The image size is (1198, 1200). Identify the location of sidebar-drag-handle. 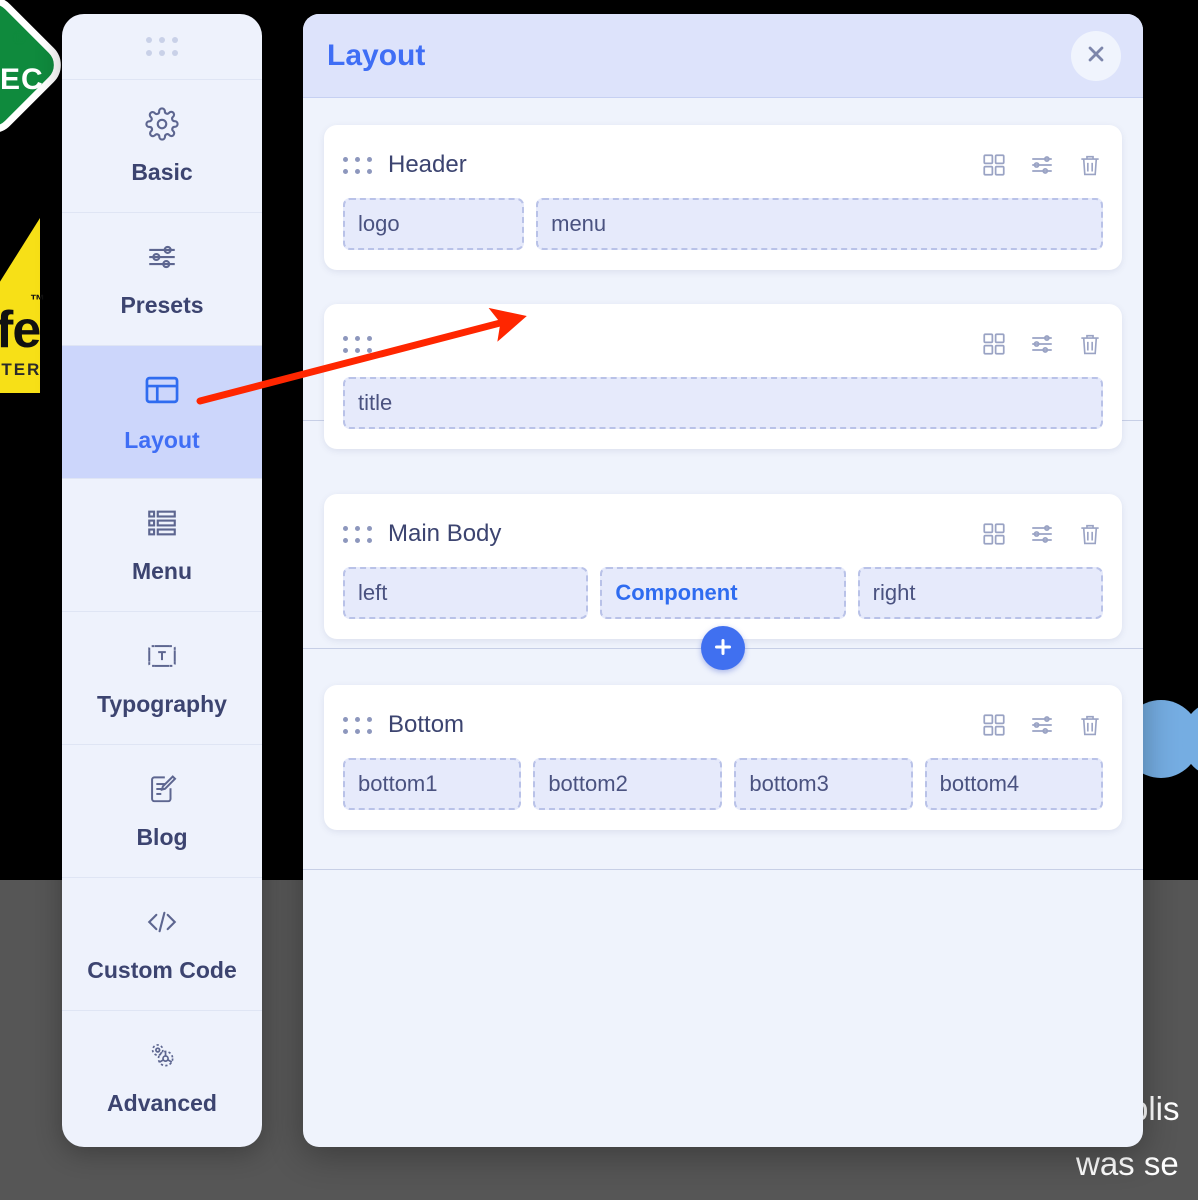
(162, 47).